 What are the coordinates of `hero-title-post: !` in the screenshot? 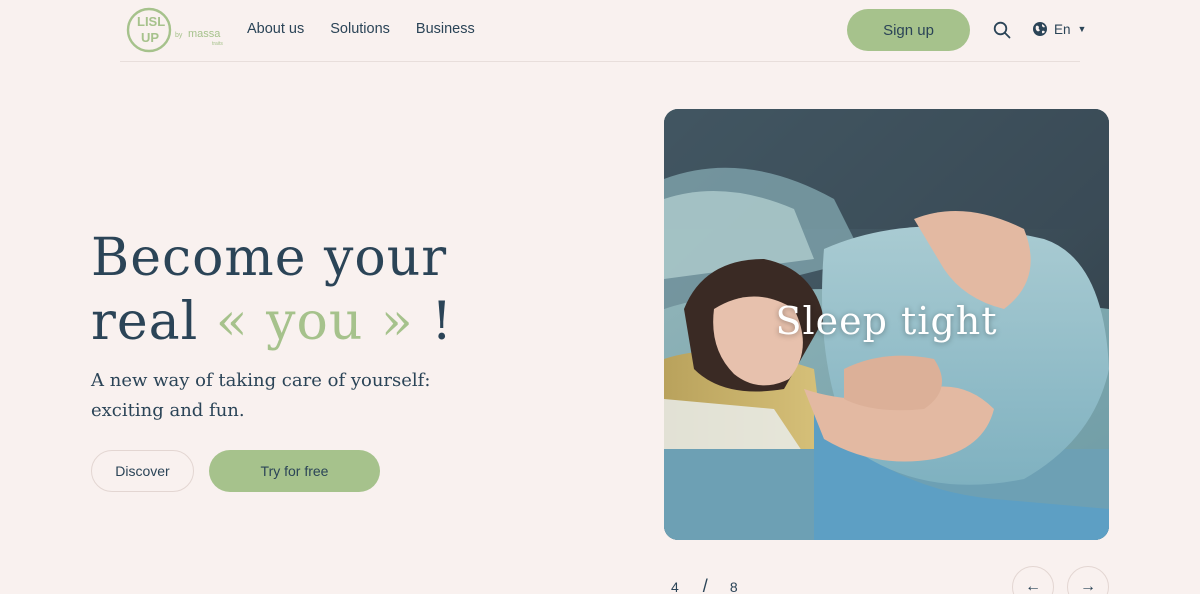 It's located at (442, 322).